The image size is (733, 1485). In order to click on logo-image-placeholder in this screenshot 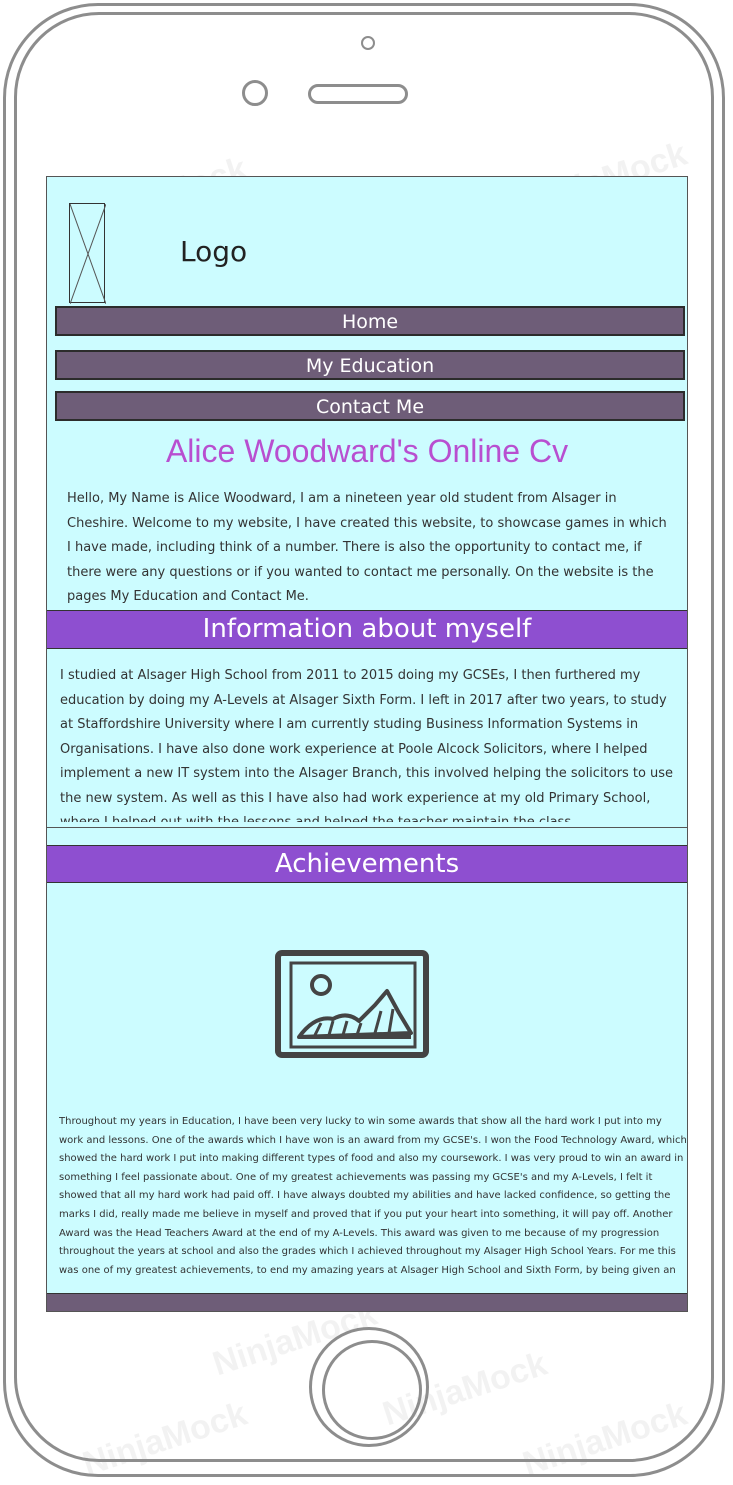, I will do `click(87, 253)`.